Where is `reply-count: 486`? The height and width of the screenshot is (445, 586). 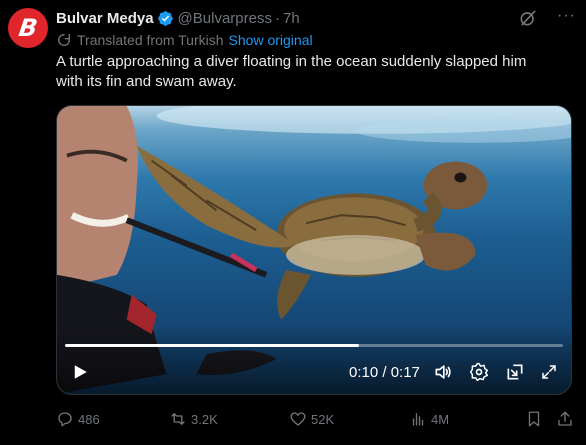
reply-count: 486 is located at coordinates (89, 419).